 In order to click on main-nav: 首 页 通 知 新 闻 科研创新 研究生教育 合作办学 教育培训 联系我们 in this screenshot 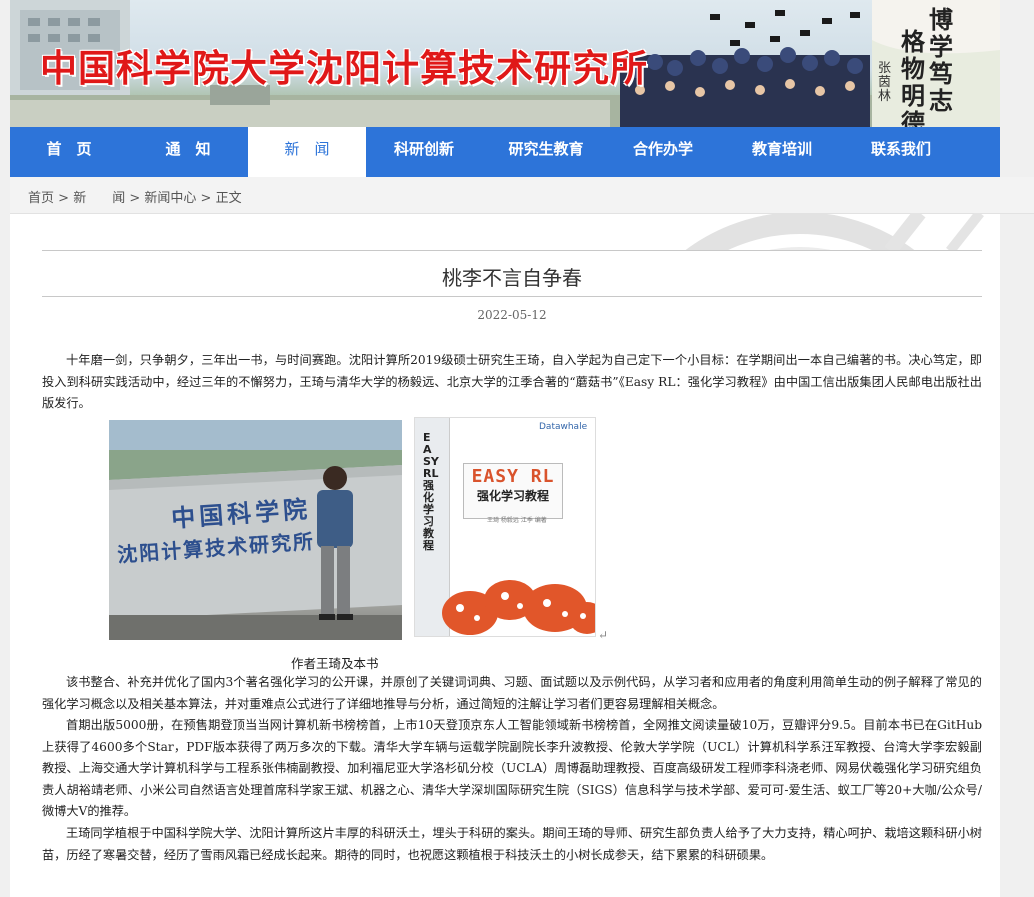, I will do `click(505, 152)`.